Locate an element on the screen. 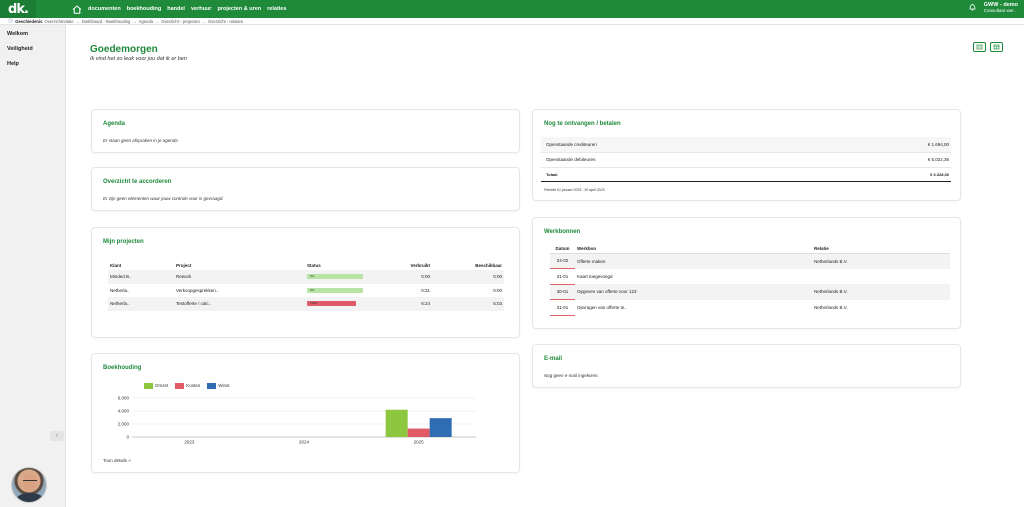 The width and height of the screenshot is (1024, 507). menu-relaties: relaties is located at coordinates (276, 9).